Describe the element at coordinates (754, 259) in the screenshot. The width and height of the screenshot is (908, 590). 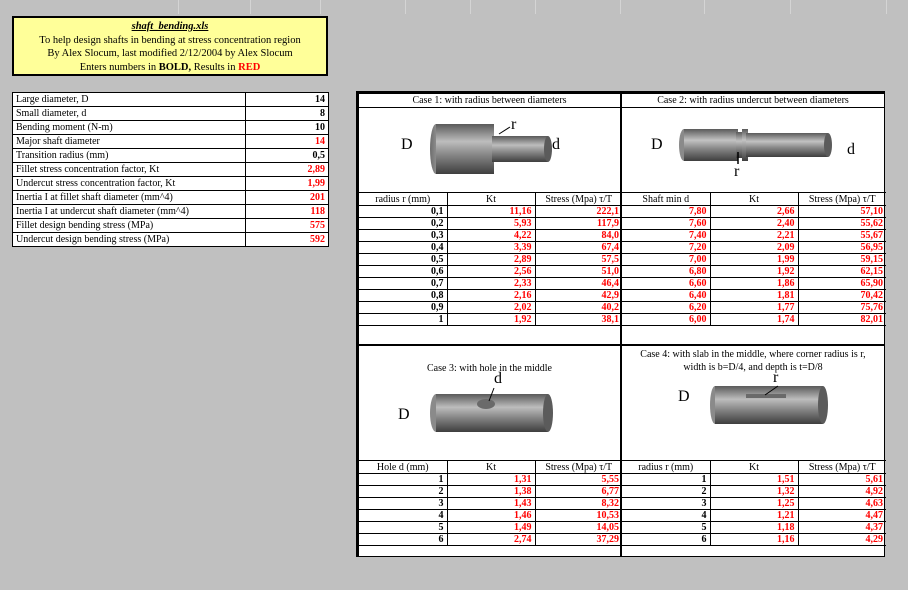
I see `case2-table-cell: 1,99` at that location.